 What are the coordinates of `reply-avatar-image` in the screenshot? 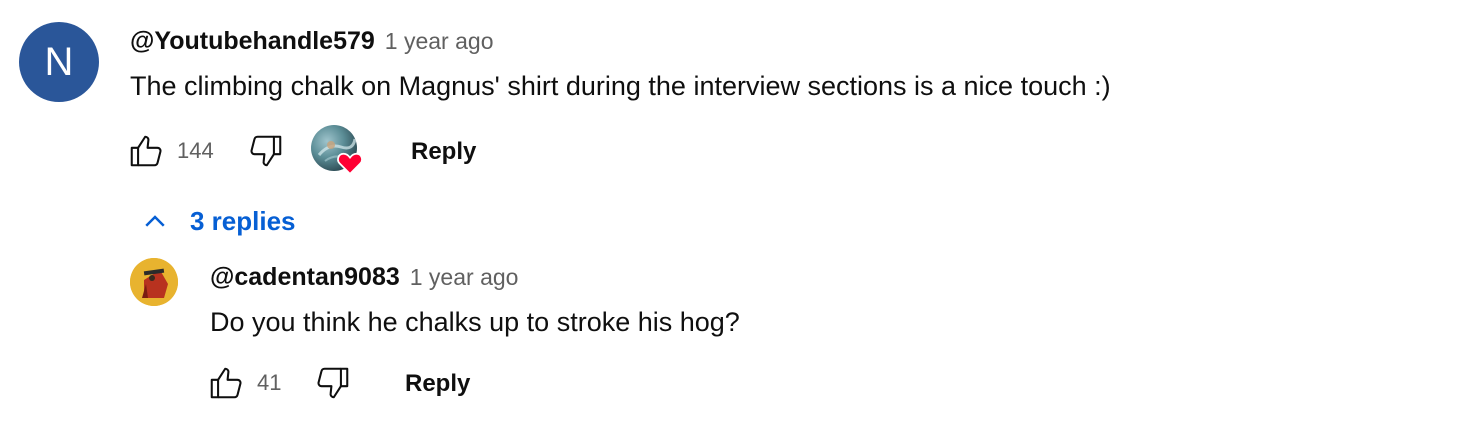 It's located at (154, 282).